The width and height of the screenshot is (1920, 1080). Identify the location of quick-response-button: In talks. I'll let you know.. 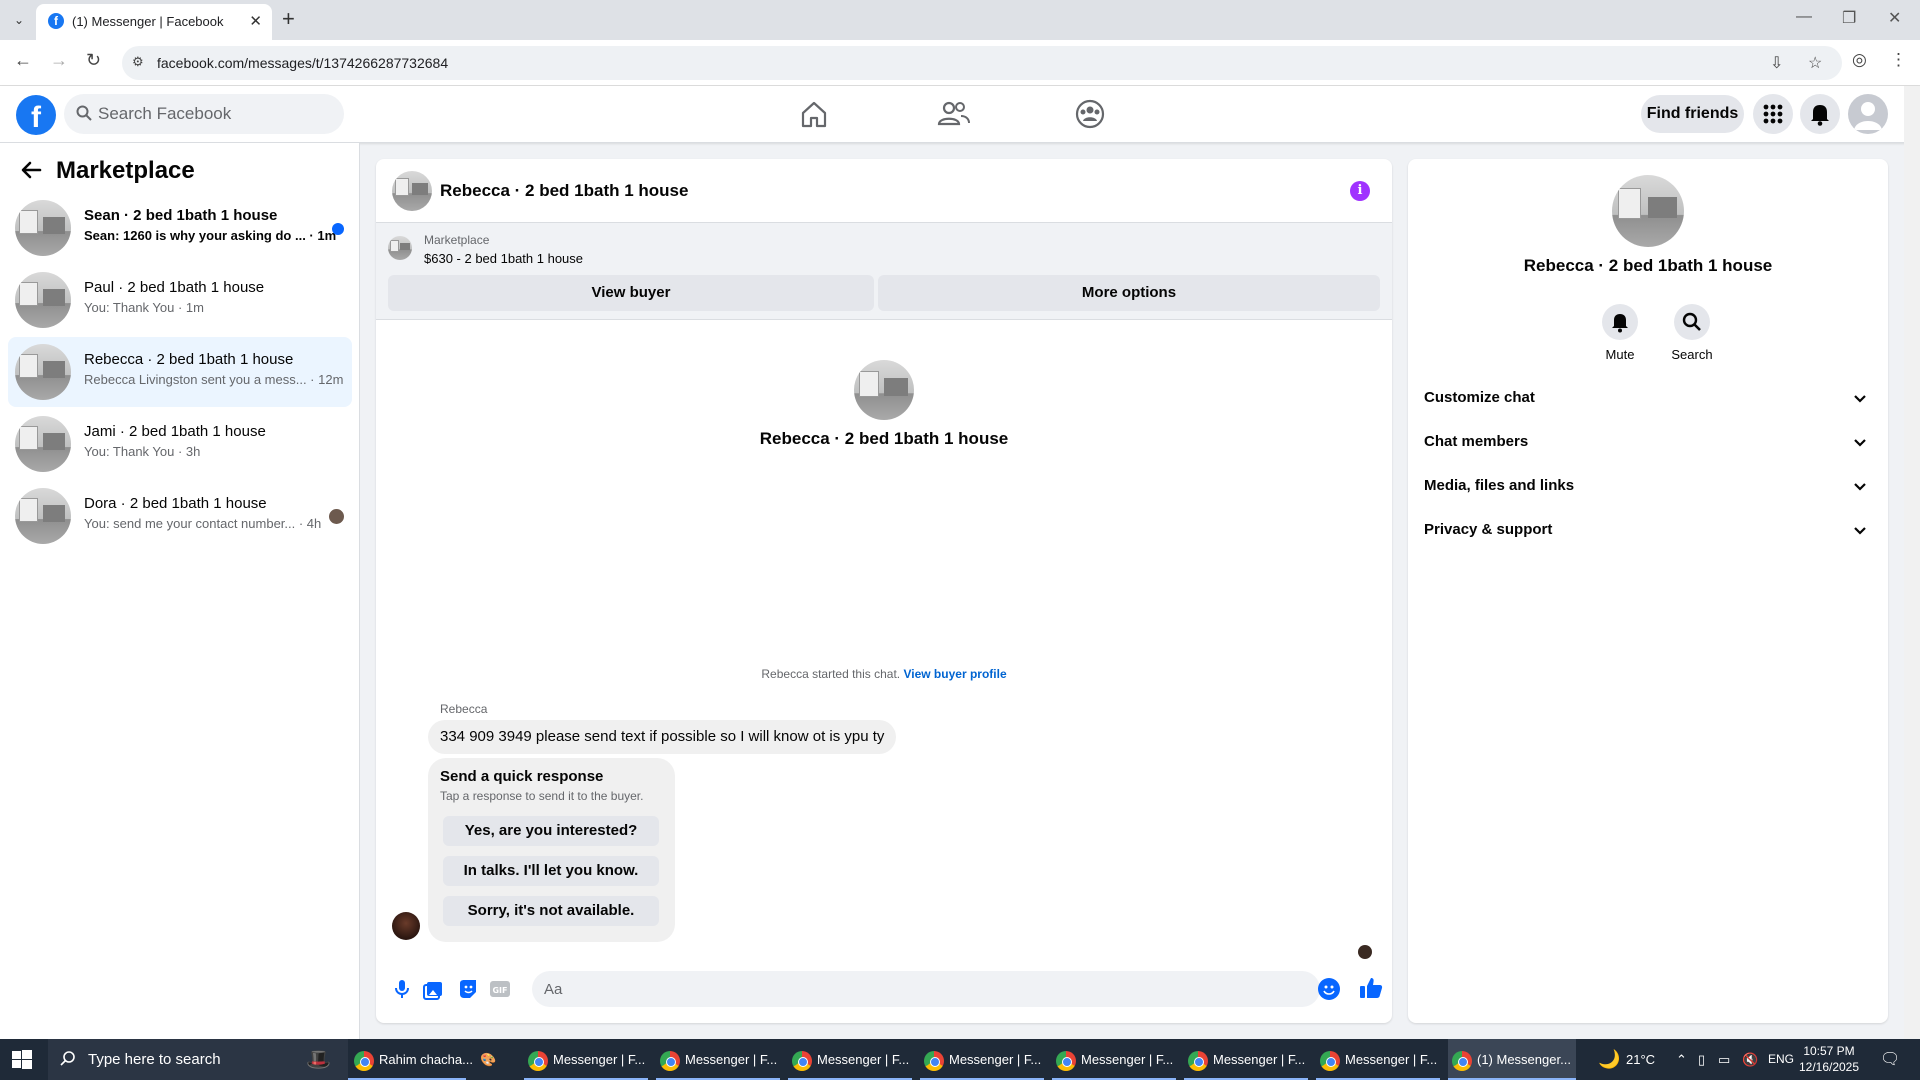
(551, 871).